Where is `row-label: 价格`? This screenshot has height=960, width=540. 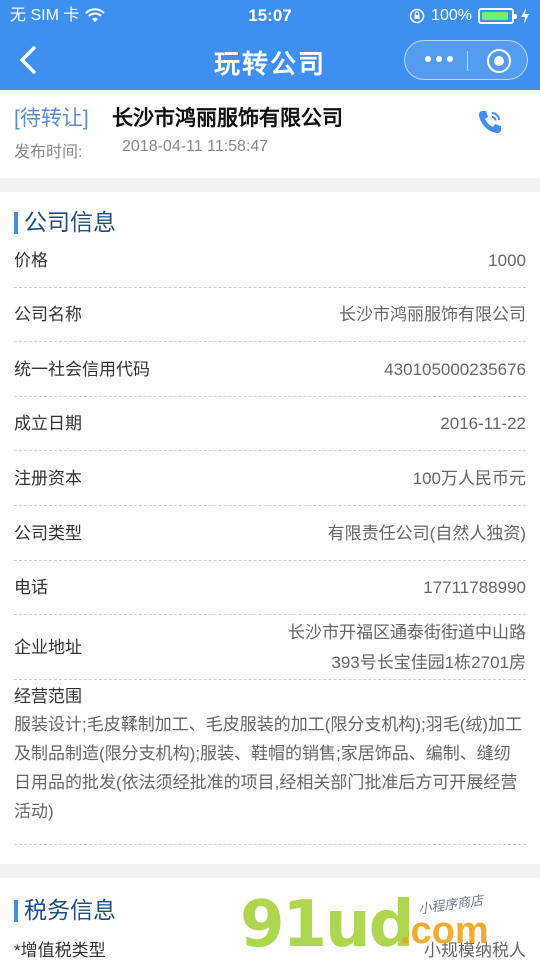 row-label: 价格 is located at coordinates (31, 260).